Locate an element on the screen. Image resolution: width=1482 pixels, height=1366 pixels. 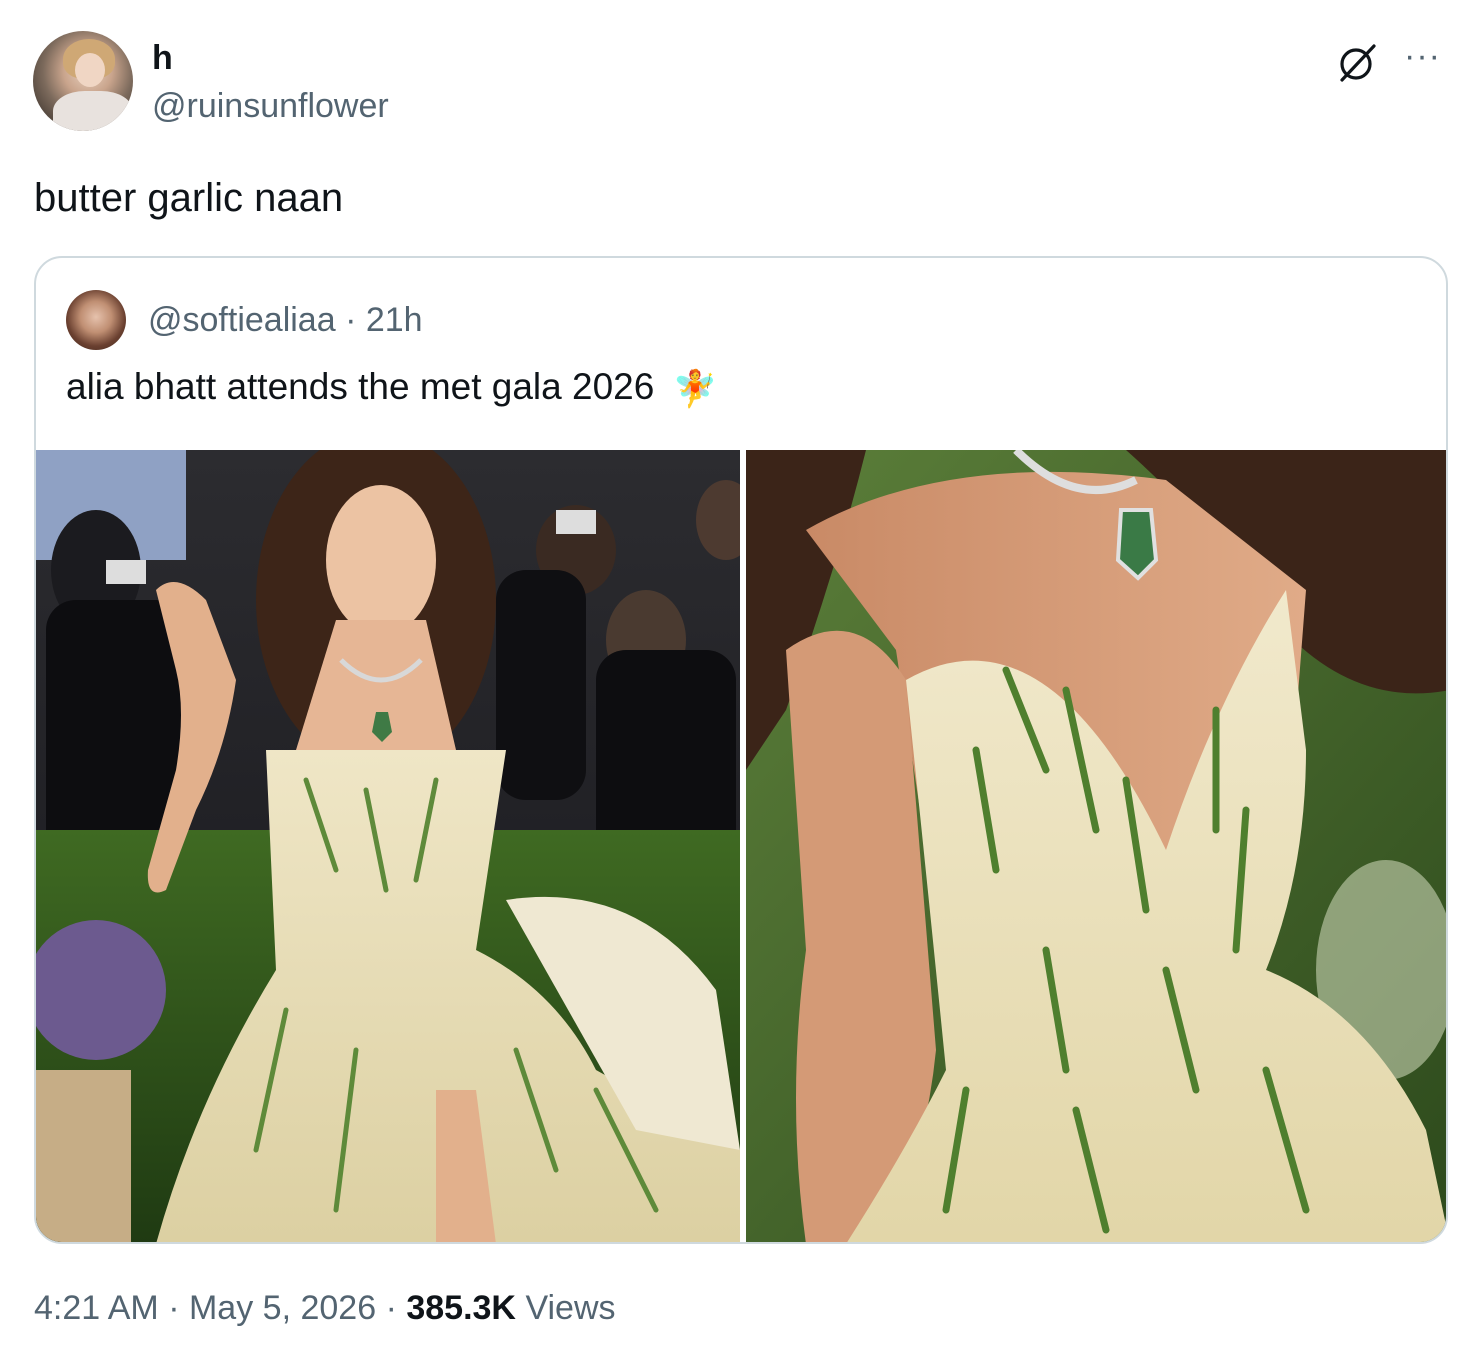
fairy-emoji: 🧚 is located at coordinates (695, 389).